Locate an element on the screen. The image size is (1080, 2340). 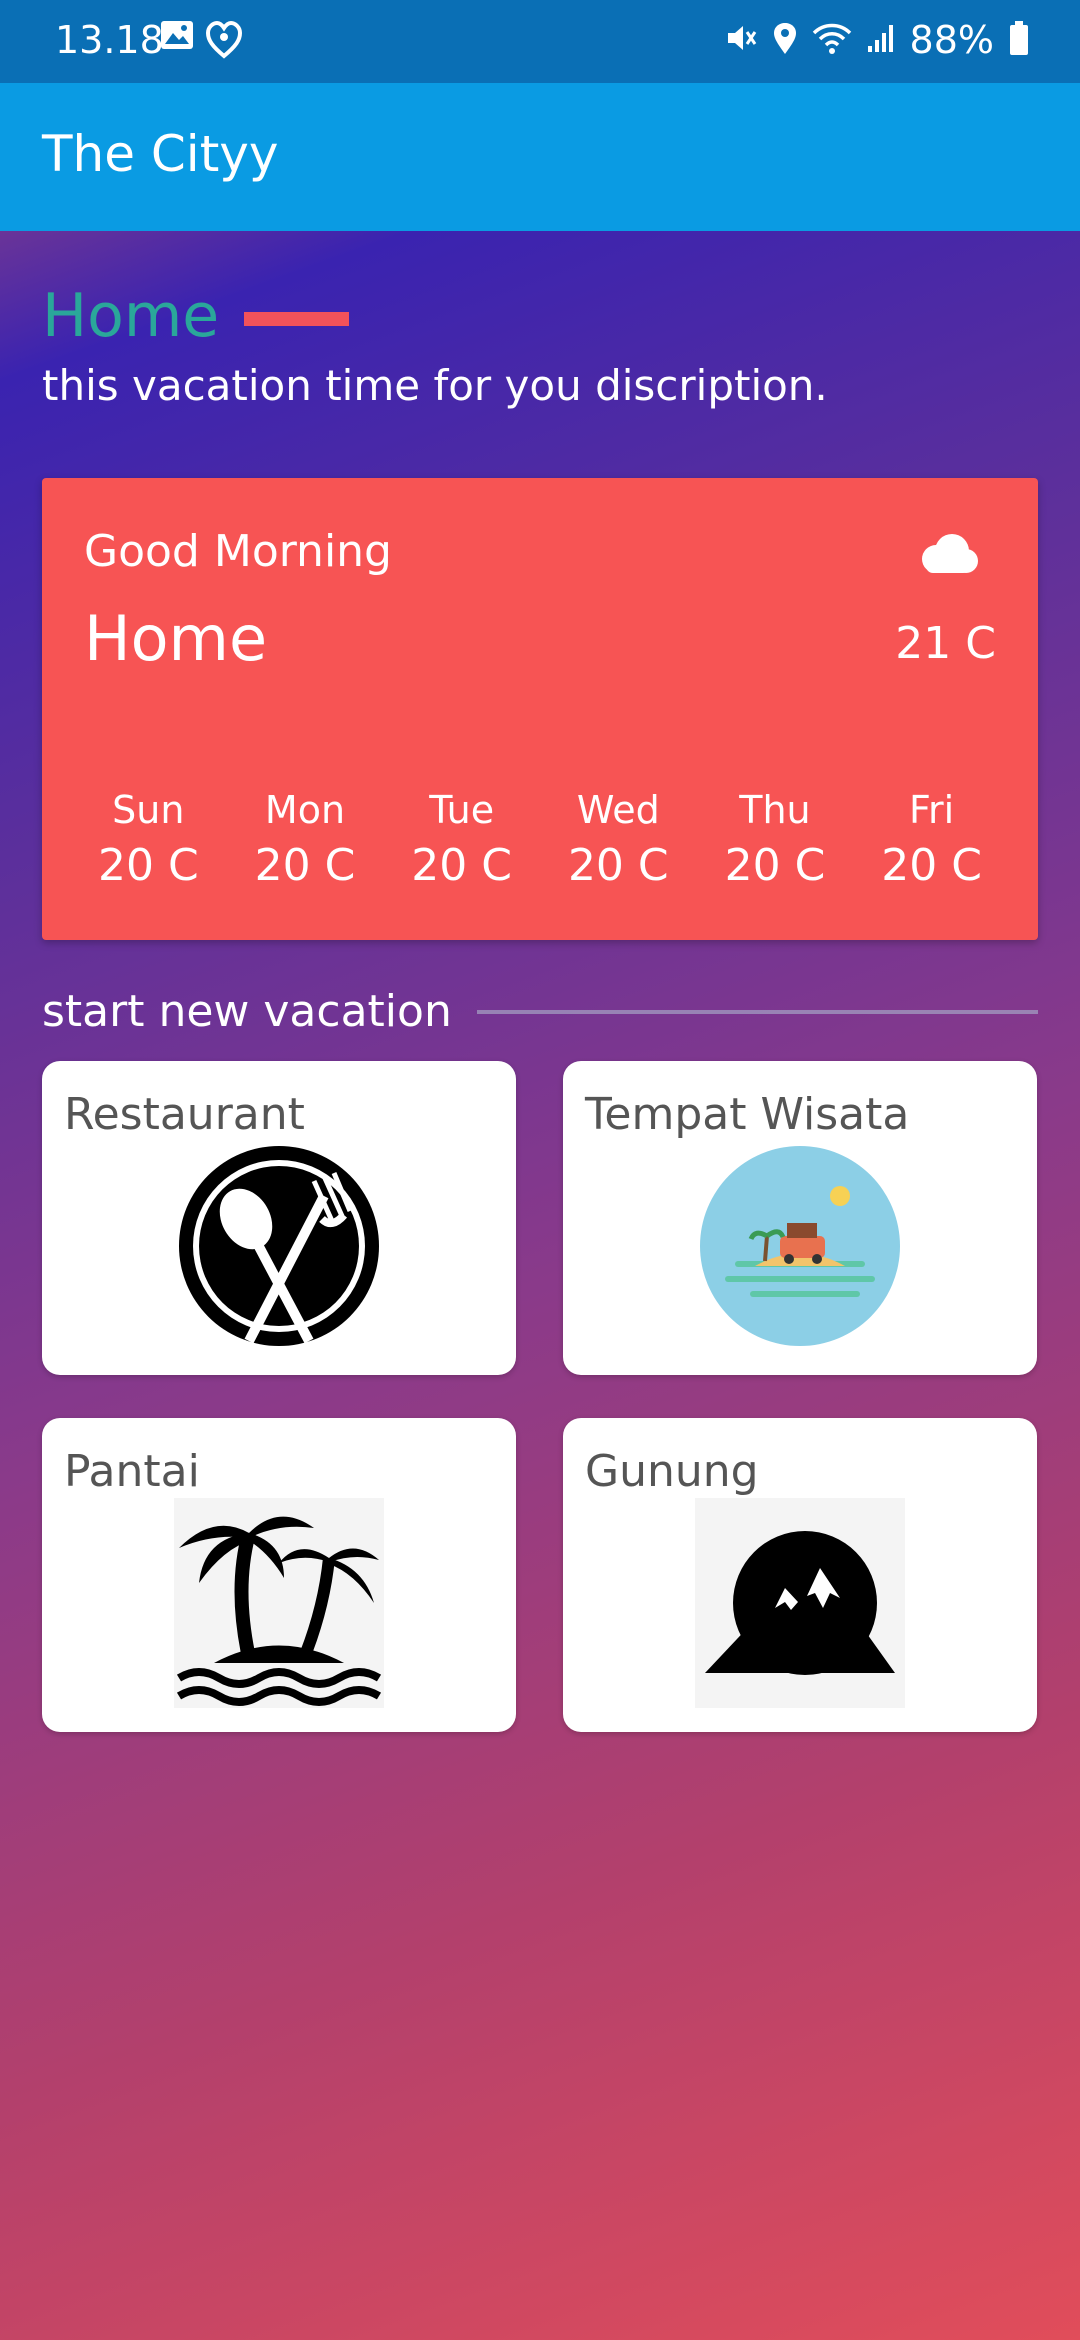
forecast-day: Fri 20 C is located at coordinates (932, 839).